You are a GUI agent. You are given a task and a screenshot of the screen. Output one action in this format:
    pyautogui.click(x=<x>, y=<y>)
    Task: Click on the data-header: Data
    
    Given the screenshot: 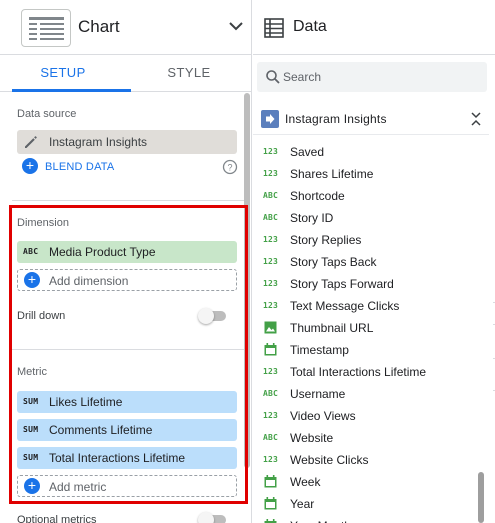 What is the action you would take?
    pyautogui.click(x=374, y=27)
    